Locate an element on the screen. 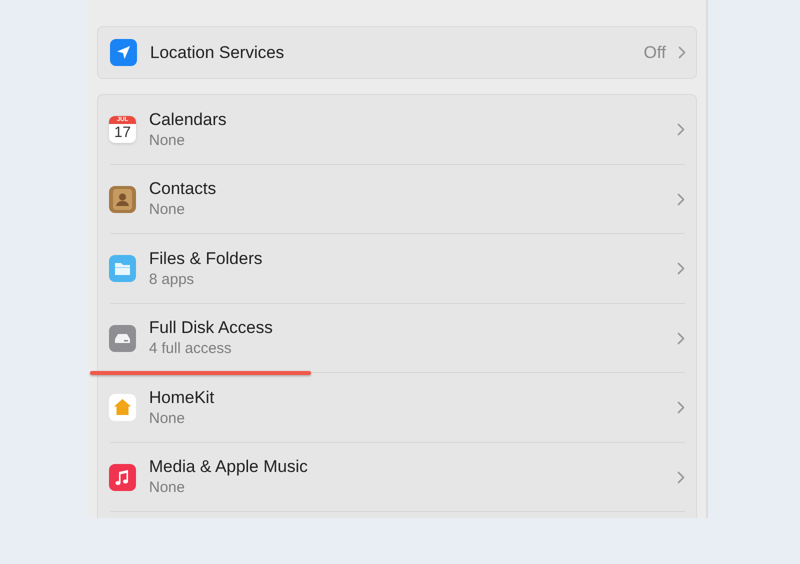 The width and height of the screenshot is (800, 564). folder-icon is located at coordinates (122, 268).